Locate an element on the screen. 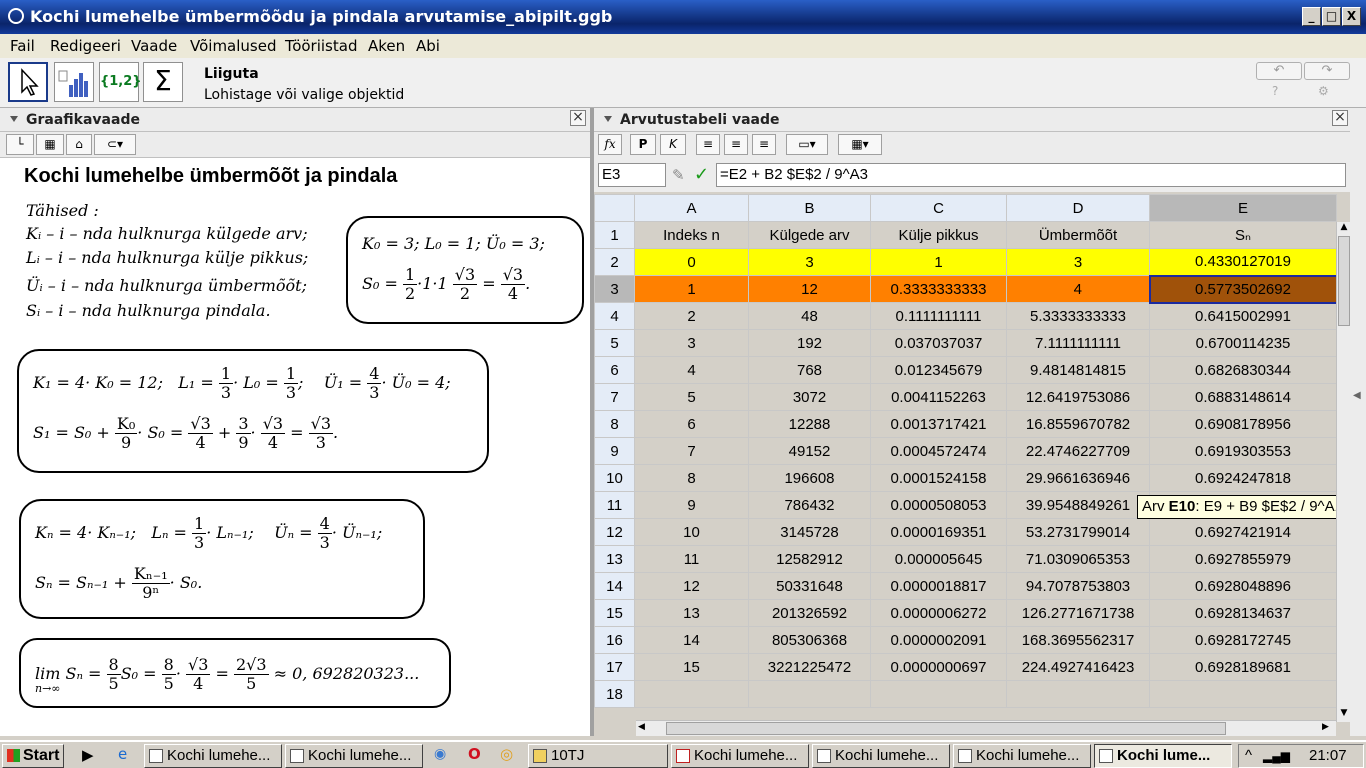  internet-explorer-icon: e is located at coordinates (122, 754).